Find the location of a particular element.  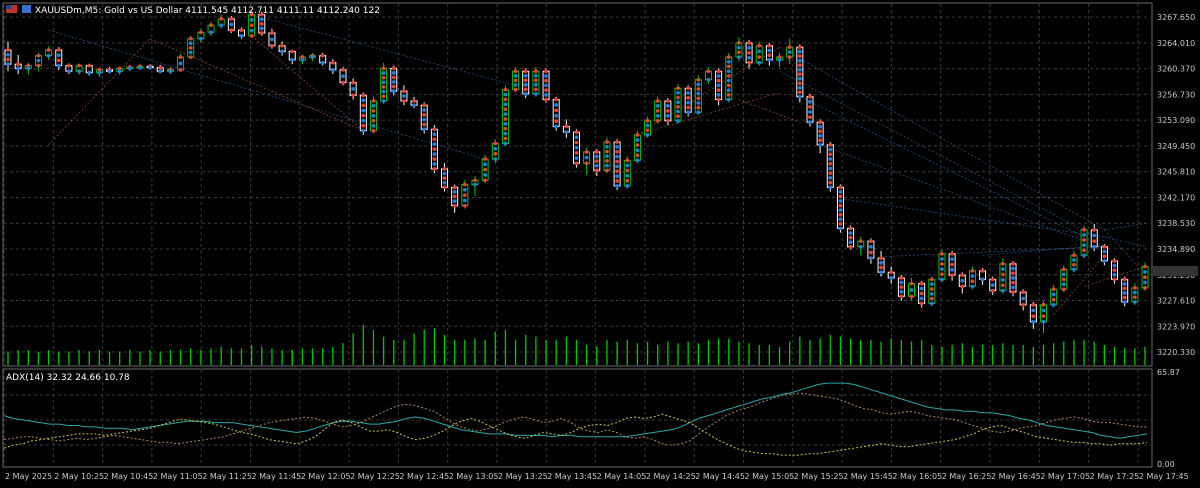

price-tick-label: 3249.450 is located at coordinates (1176, 146).